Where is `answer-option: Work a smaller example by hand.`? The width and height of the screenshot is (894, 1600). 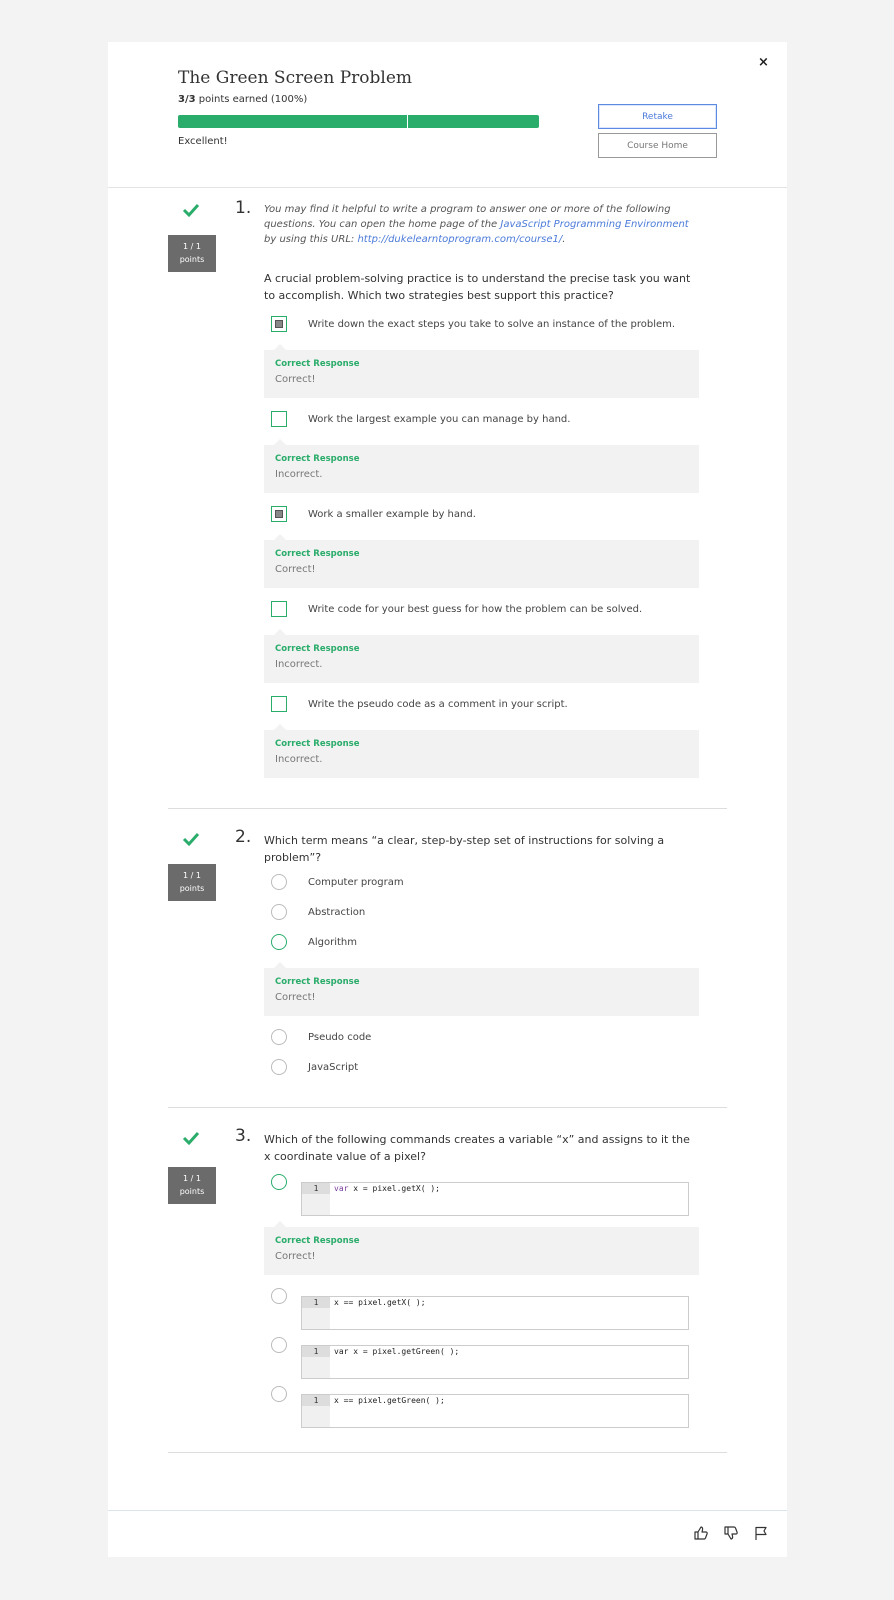 answer-option: Work a smaller example by hand. is located at coordinates (373, 514).